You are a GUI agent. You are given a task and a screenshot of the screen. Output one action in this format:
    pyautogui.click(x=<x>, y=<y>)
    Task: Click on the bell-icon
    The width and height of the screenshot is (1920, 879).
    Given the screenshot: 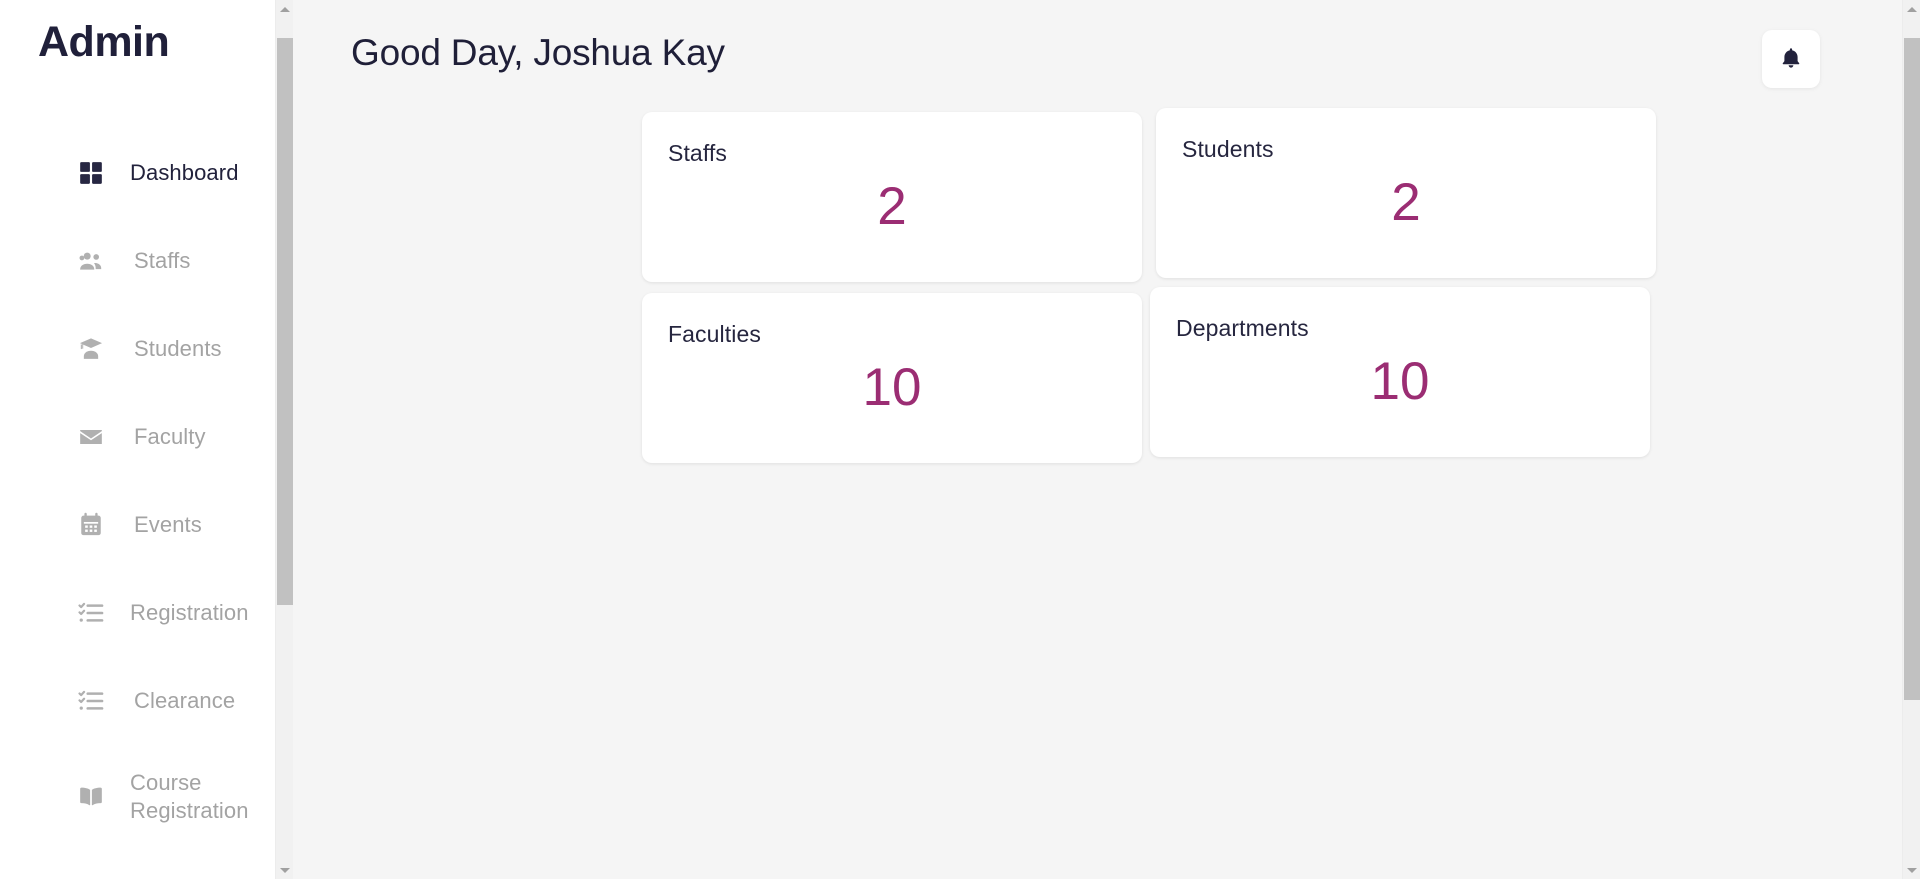 What is the action you would take?
    pyautogui.click(x=1791, y=59)
    